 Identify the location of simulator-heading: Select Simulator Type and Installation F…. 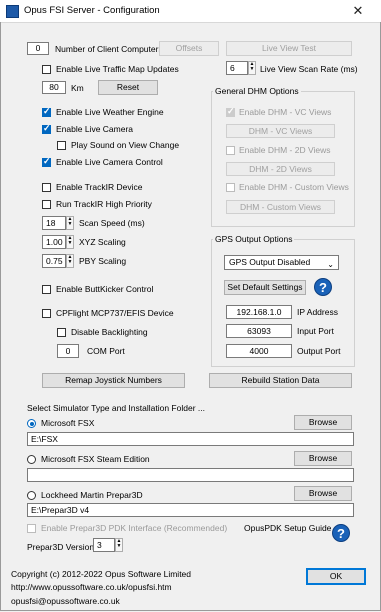
(116, 408).